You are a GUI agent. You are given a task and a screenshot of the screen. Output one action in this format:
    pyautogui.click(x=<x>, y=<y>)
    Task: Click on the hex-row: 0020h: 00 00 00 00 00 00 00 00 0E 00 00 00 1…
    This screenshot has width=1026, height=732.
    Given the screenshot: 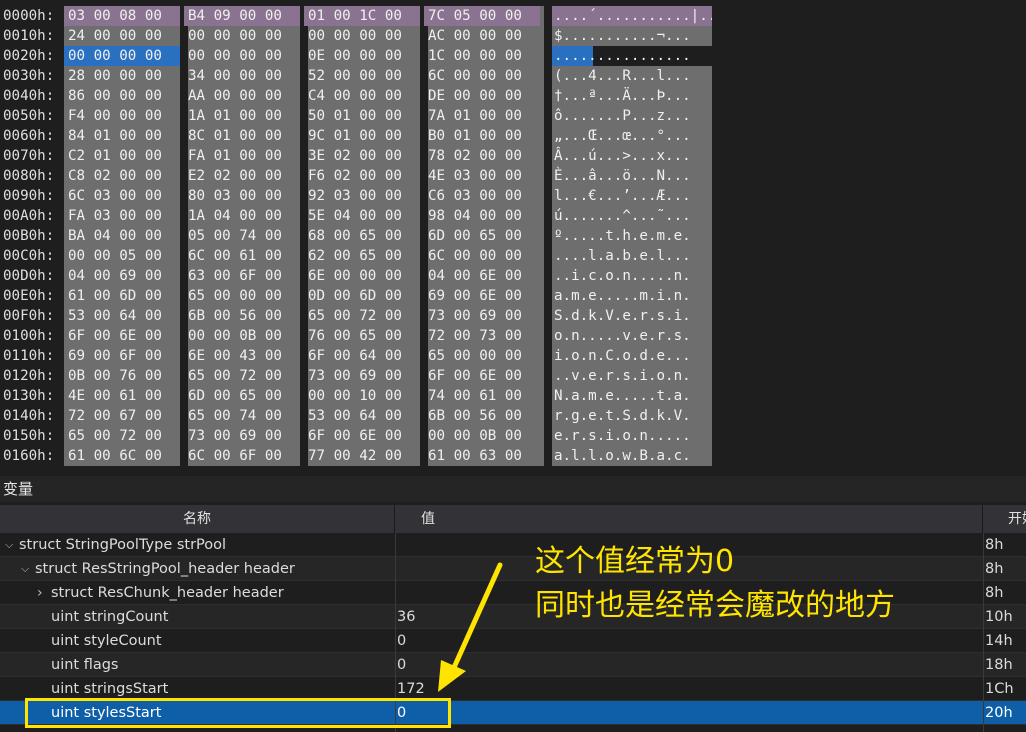 What is the action you would take?
    pyautogui.click(x=513, y=56)
    